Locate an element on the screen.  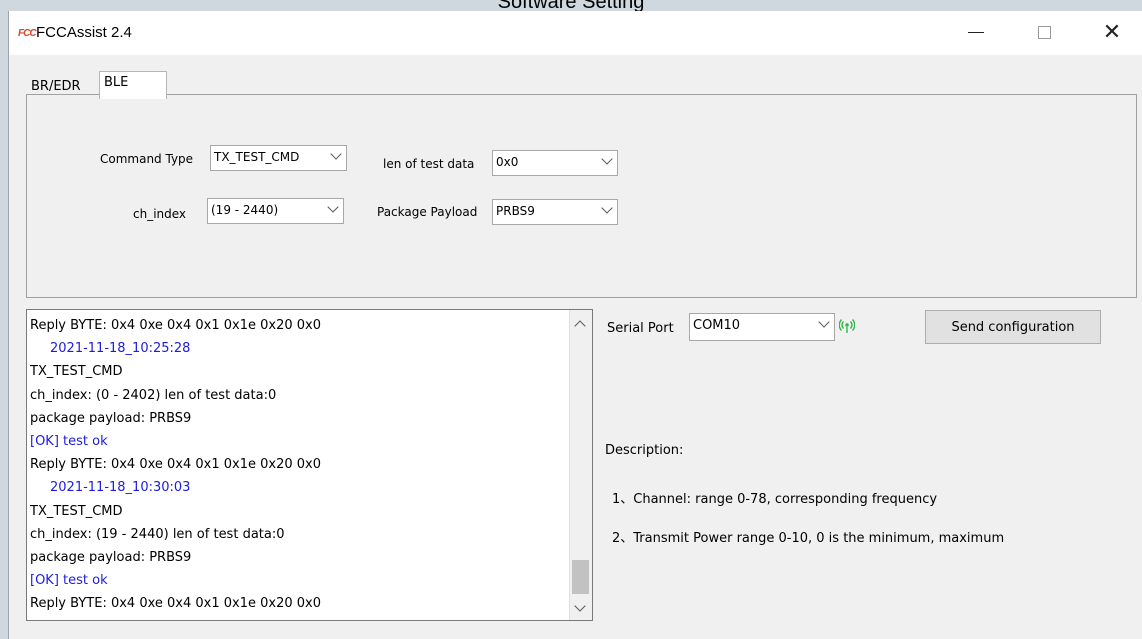
ch-index-select: (19 - 2440) is located at coordinates (275, 211).